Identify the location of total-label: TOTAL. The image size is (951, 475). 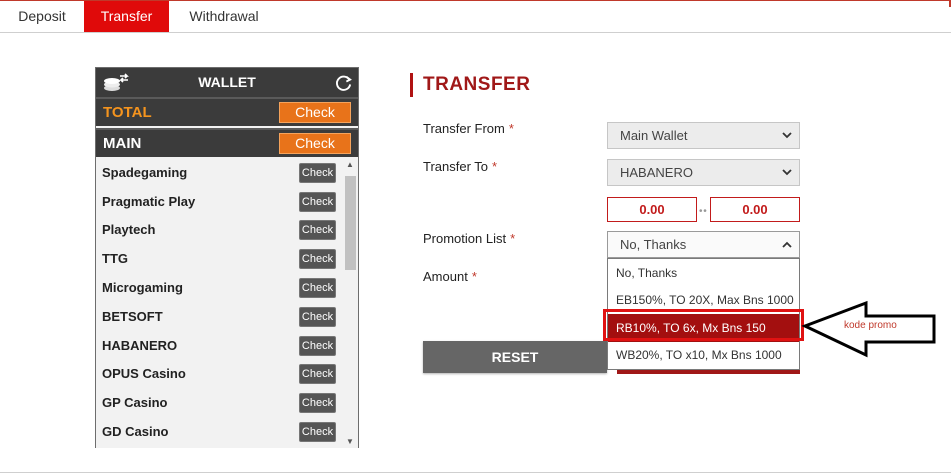
(127, 112).